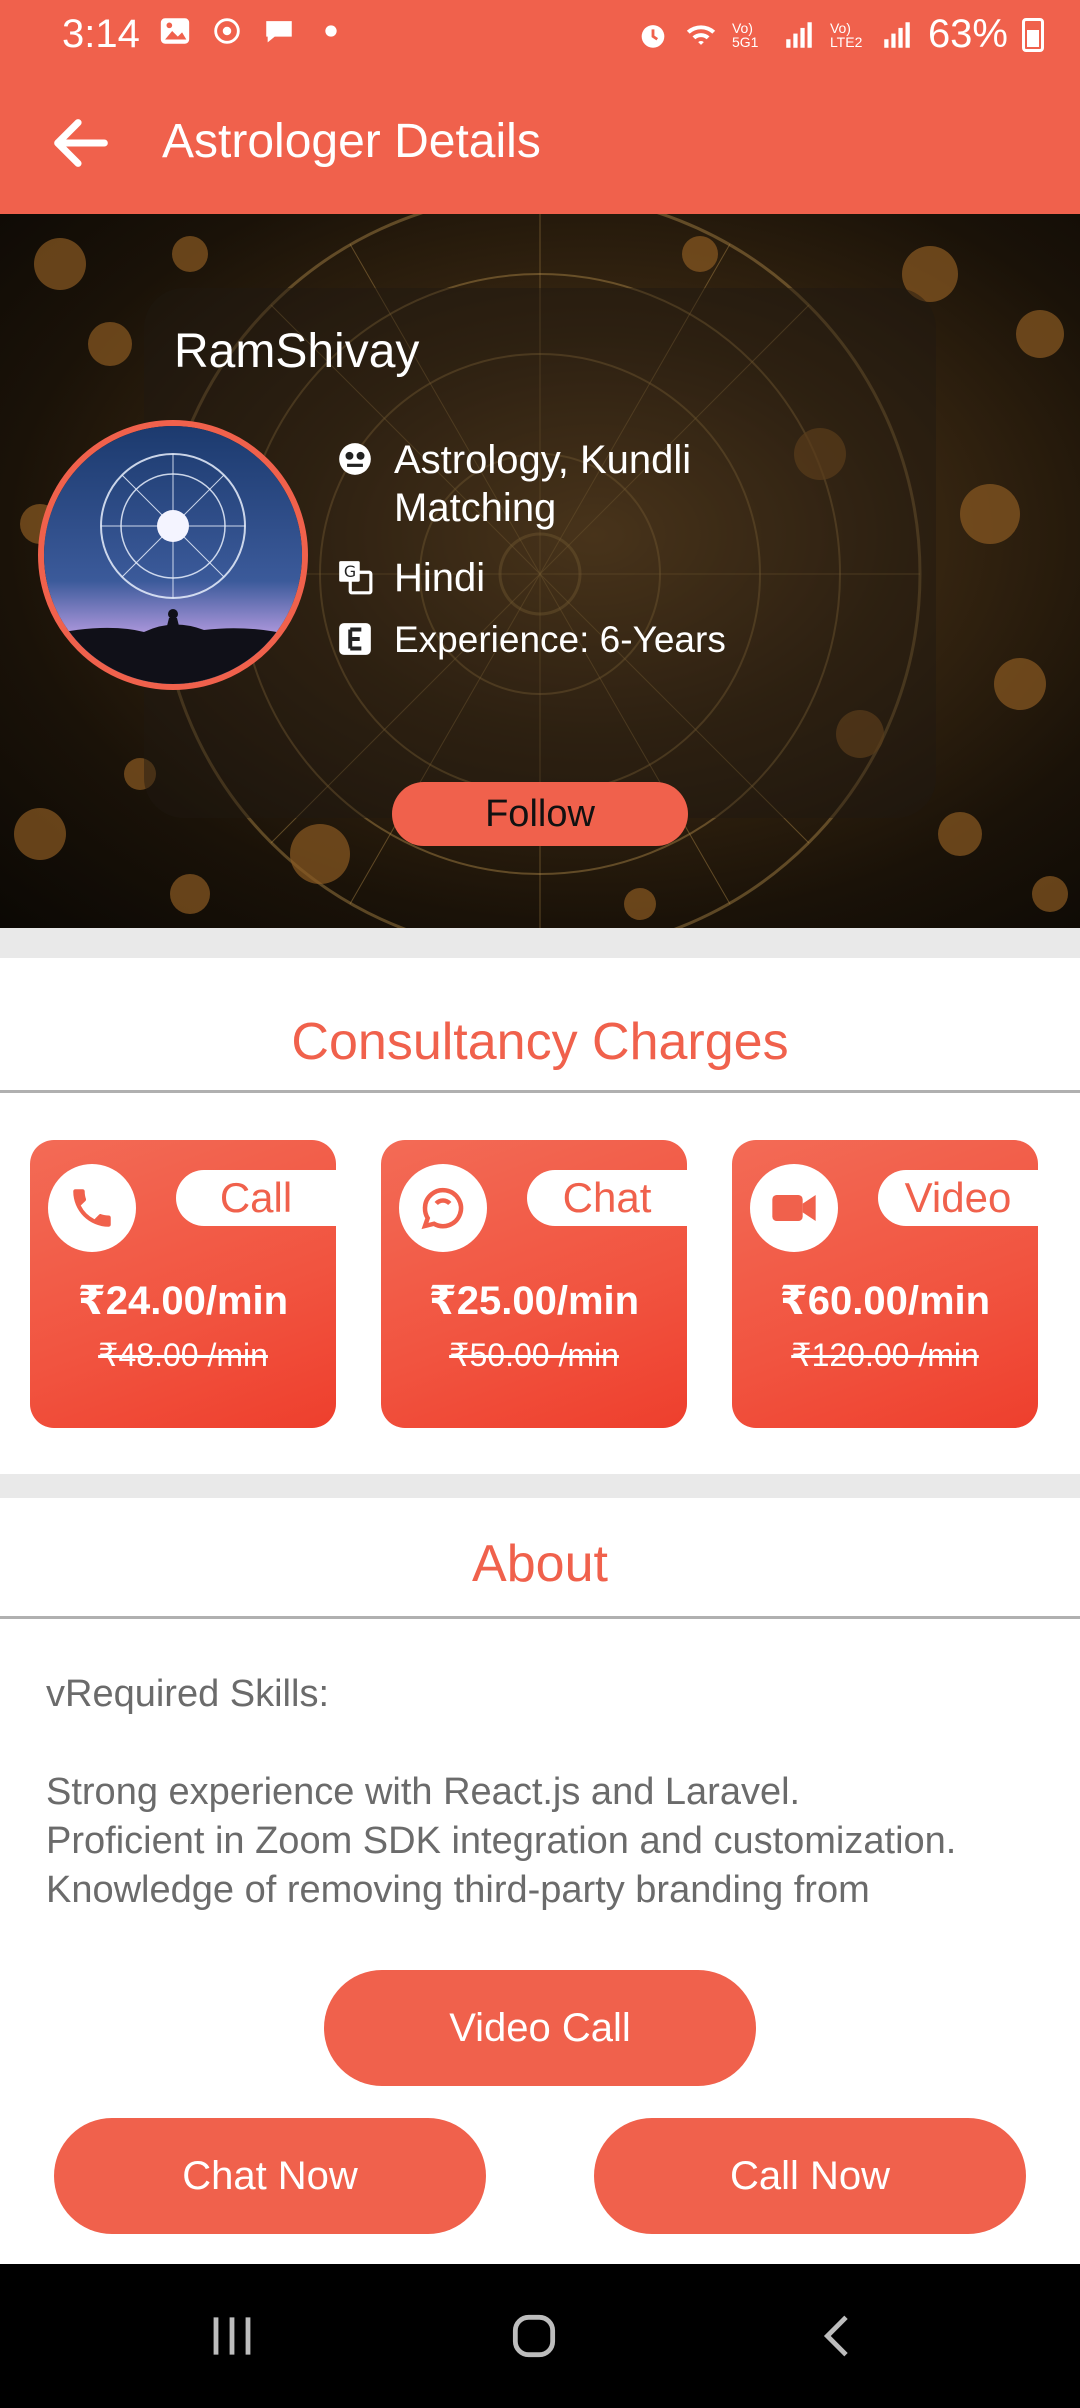  Describe the element at coordinates (227, 31) in the screenshot. I see `app-notification-icon` at that location.